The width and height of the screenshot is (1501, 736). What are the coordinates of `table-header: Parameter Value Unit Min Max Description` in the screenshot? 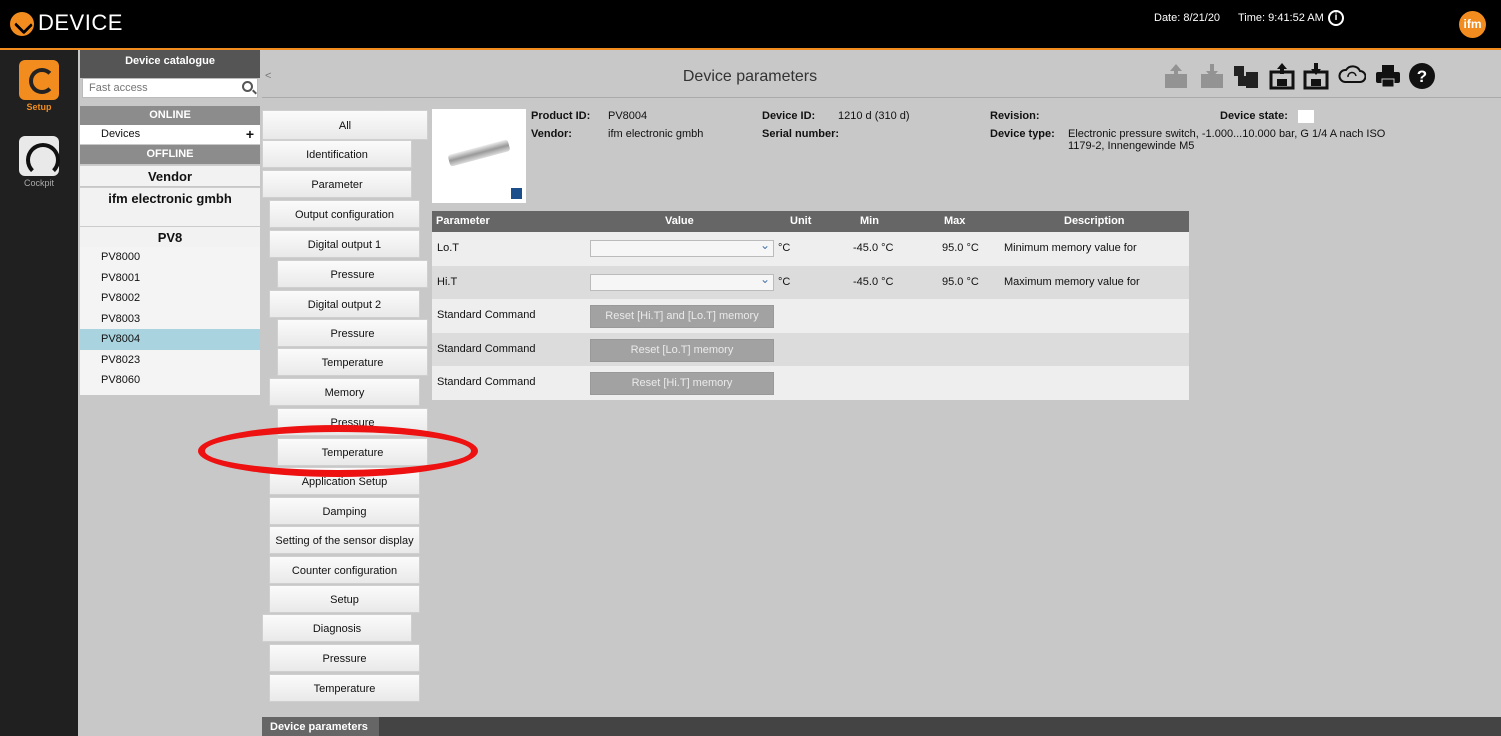 It's located at (810, 221).